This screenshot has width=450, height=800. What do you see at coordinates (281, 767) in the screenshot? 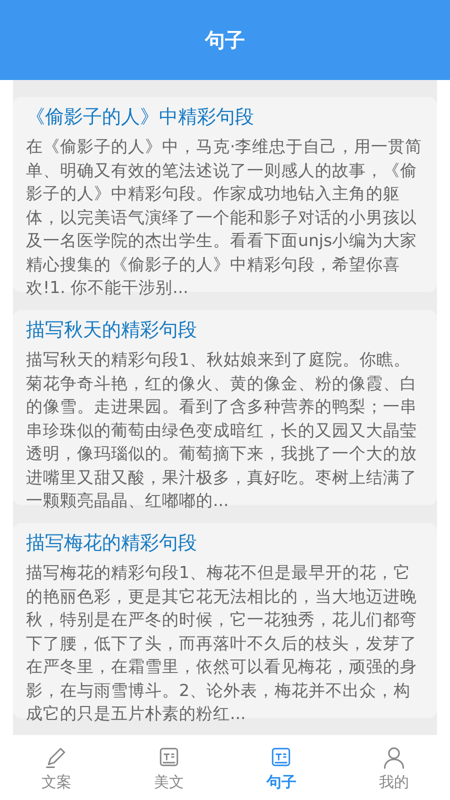
I see `tab: 句子` at bounding box center [281, 767].